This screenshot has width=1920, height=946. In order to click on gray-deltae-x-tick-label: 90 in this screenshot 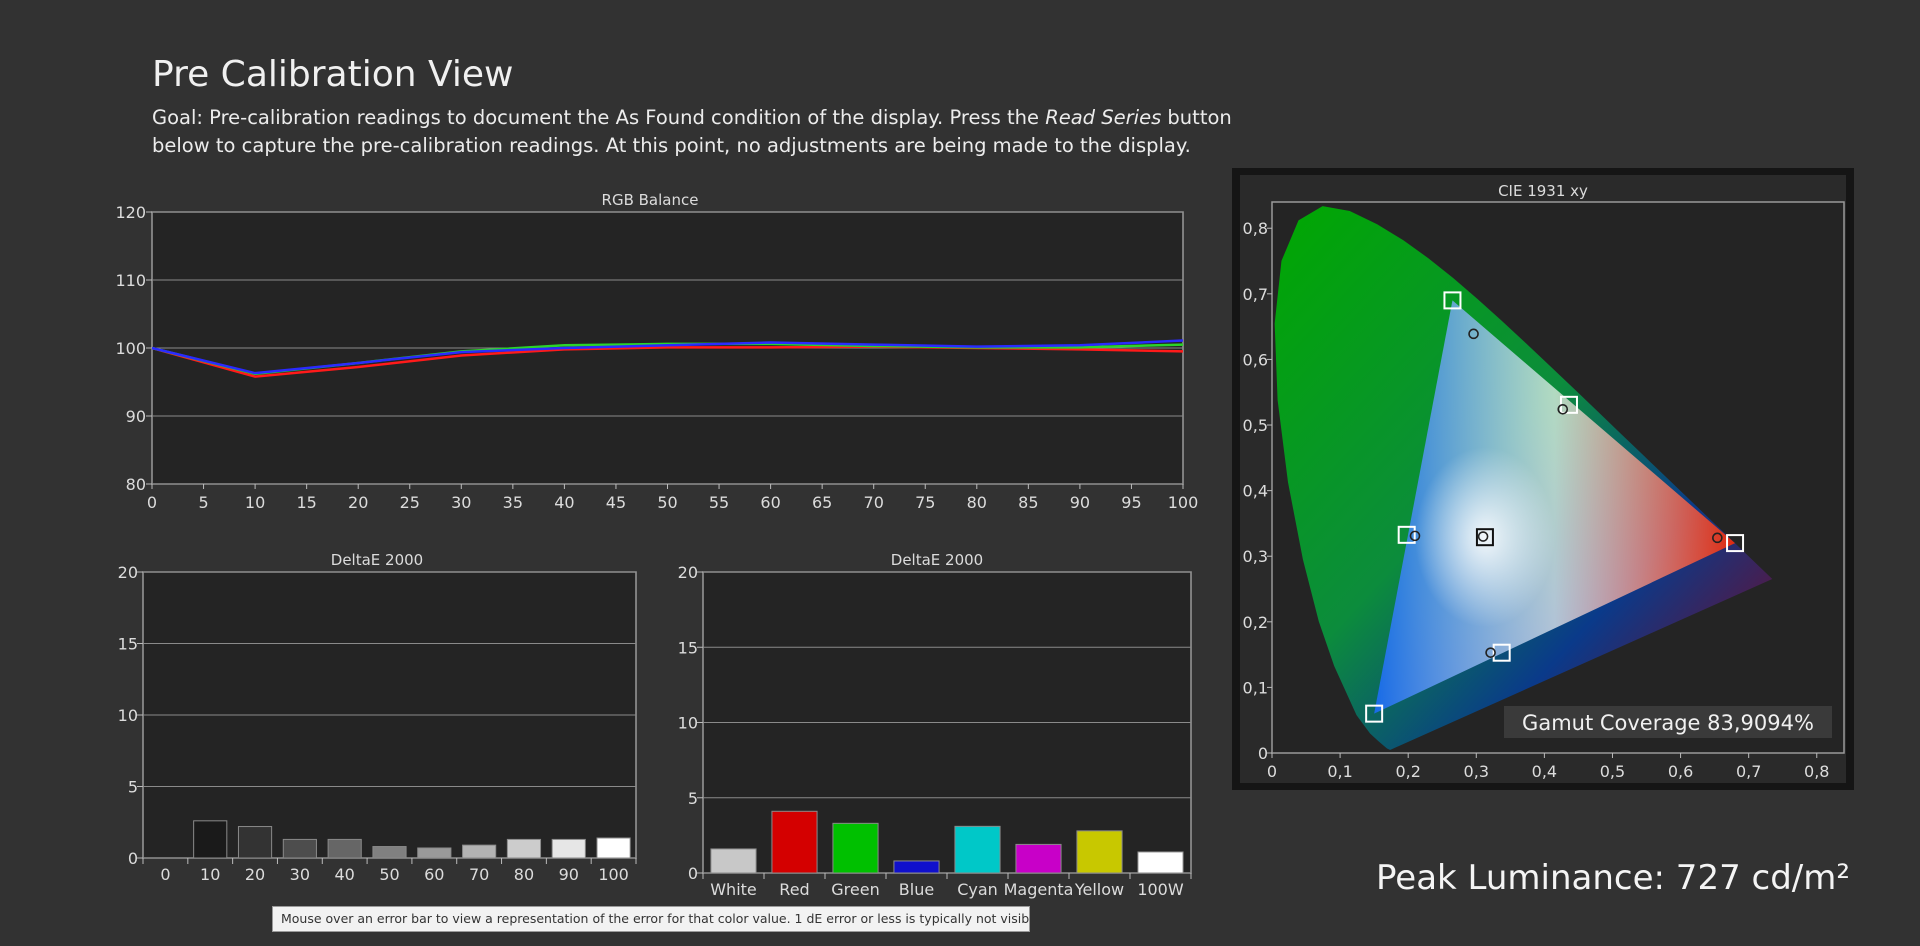, I will do `click(569, 874)`.